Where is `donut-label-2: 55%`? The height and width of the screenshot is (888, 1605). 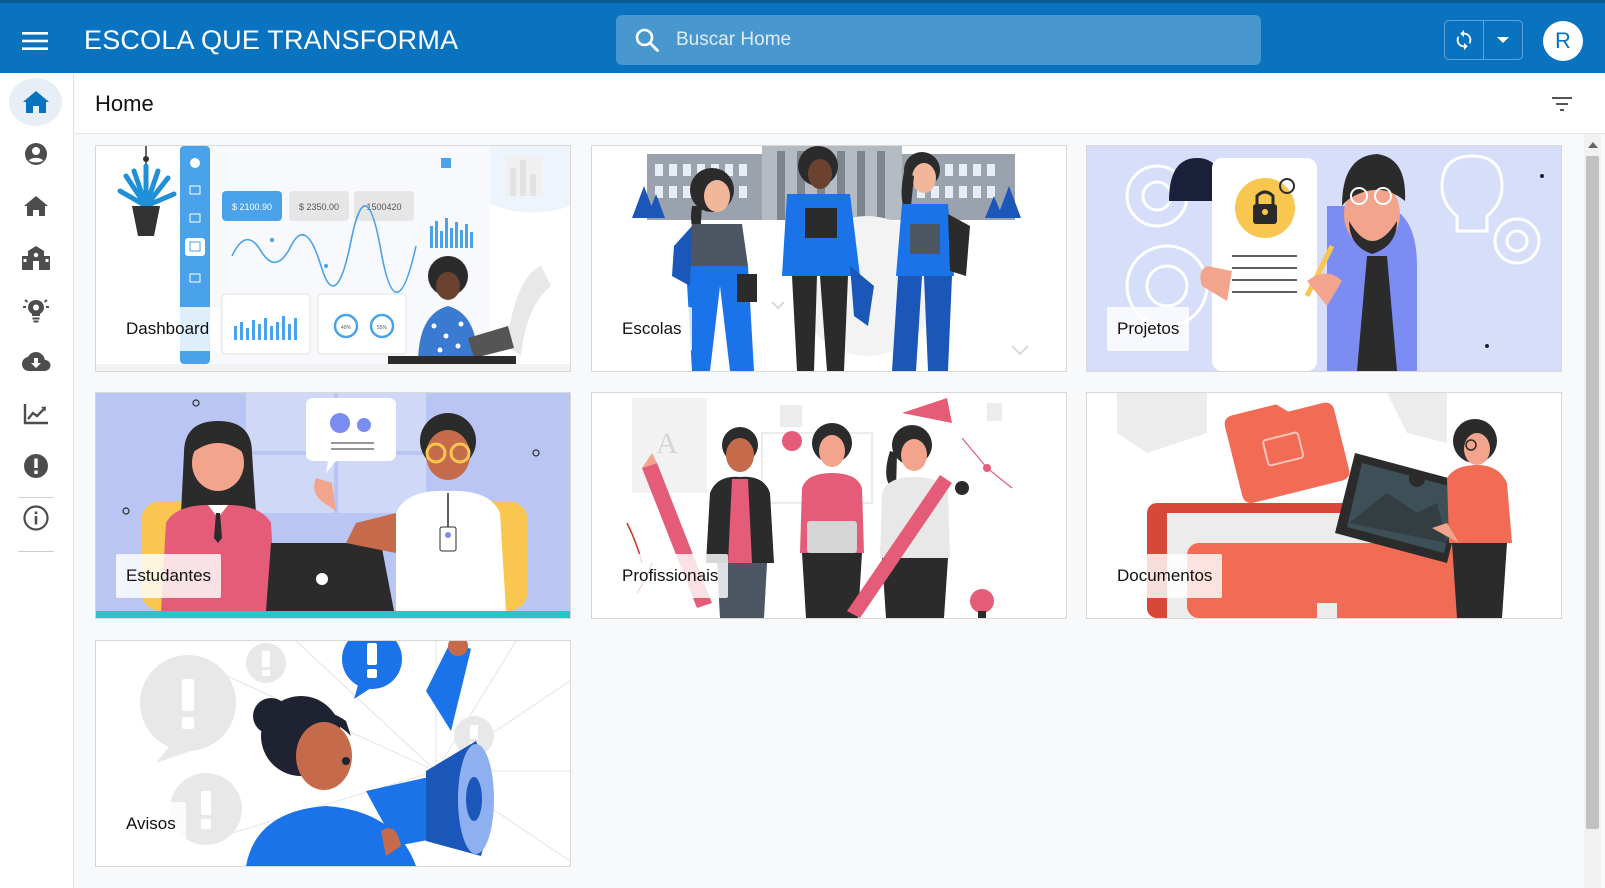
donut-label-2: 55% is located at coordinates (382, 328).